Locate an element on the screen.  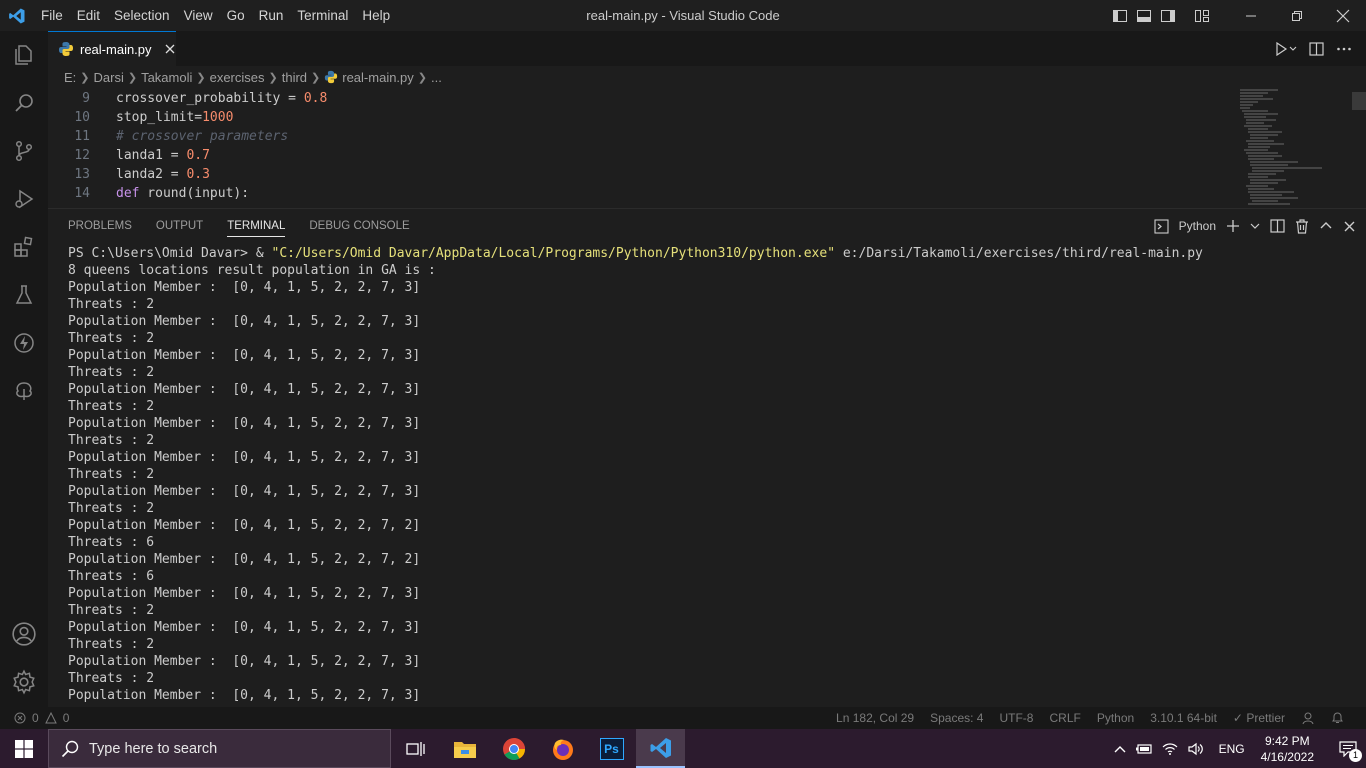
notification-count-badge: 1 is located at coordinates (1355, 755).